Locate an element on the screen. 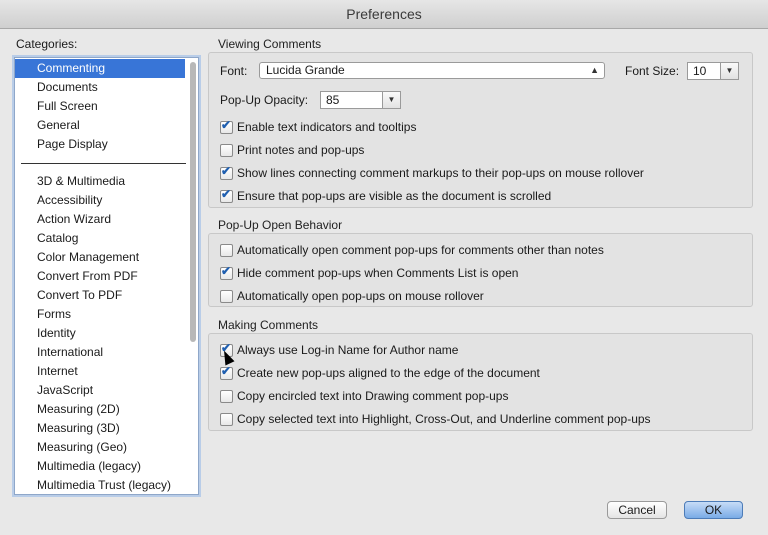 The width and height of the screenshot is (768, 535). checkbox-row: Enable text indicators and tooltips is located at coordinates (480, 127).